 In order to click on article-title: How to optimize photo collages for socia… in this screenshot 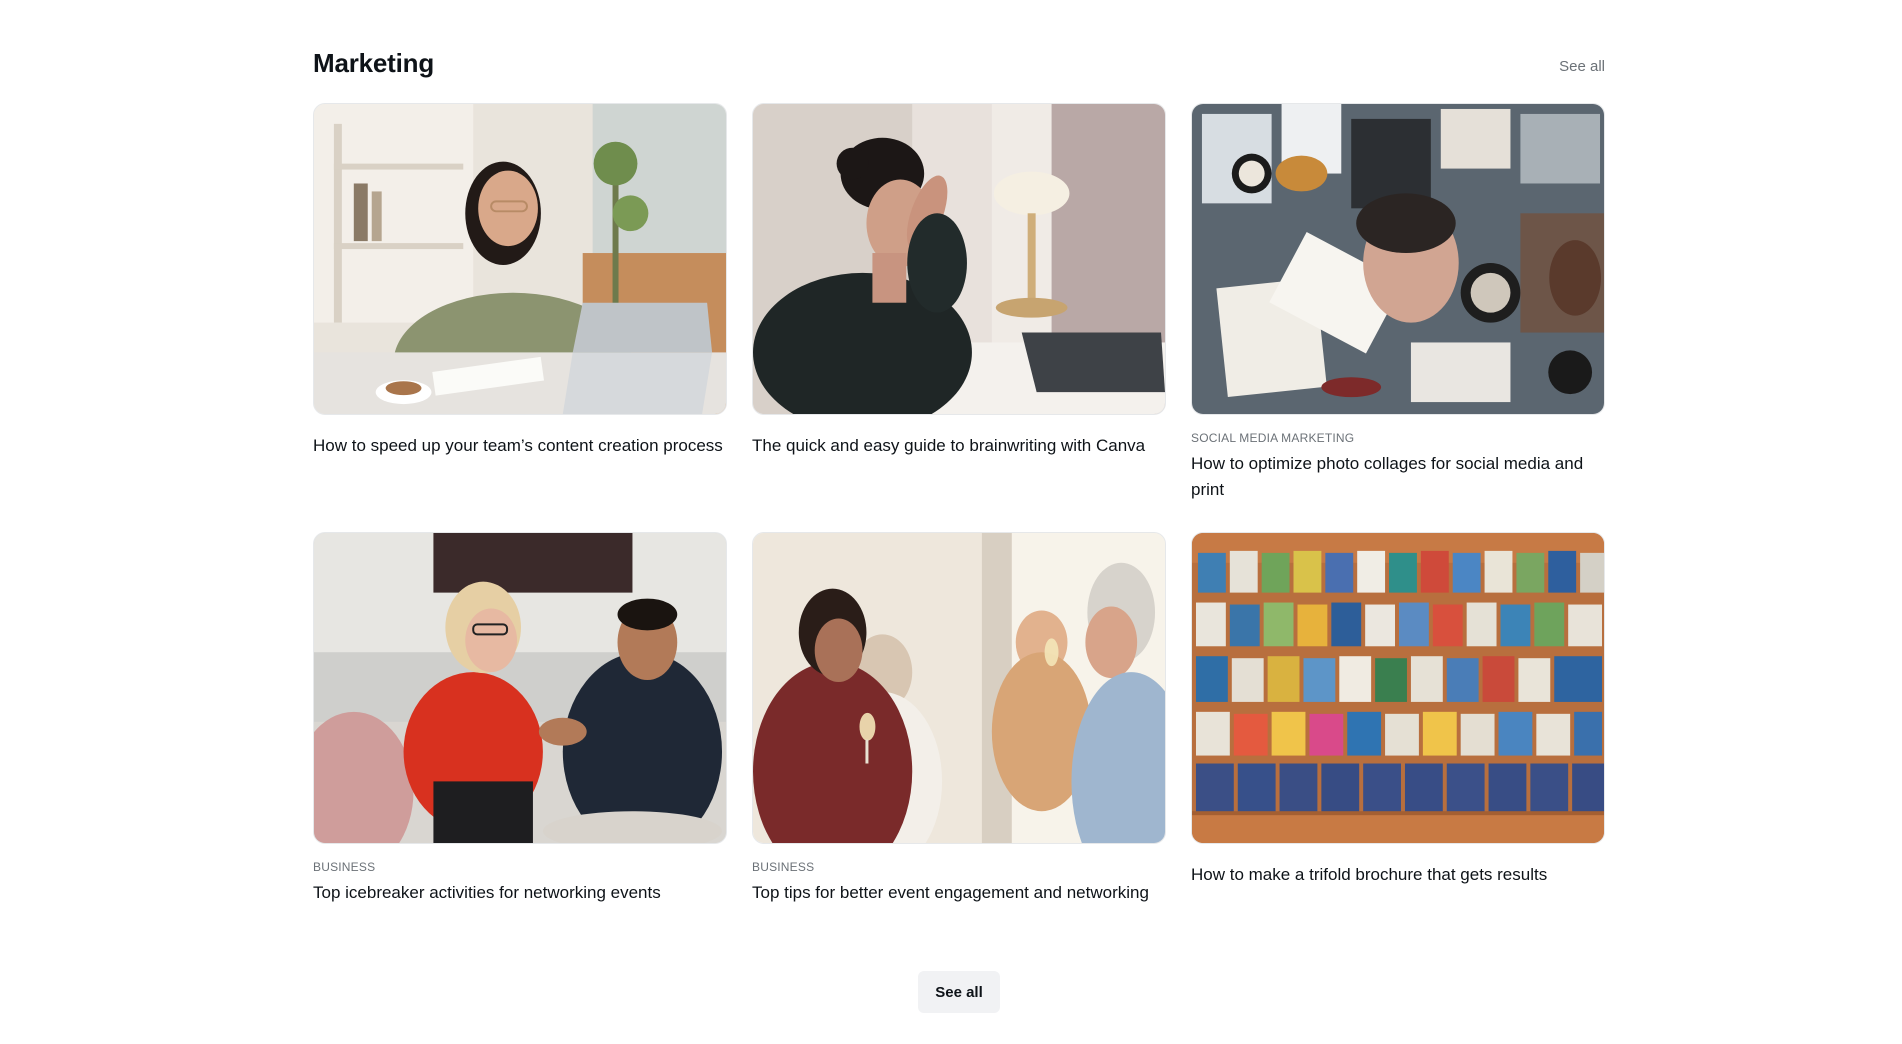, I will do `click(1398, 477)`.